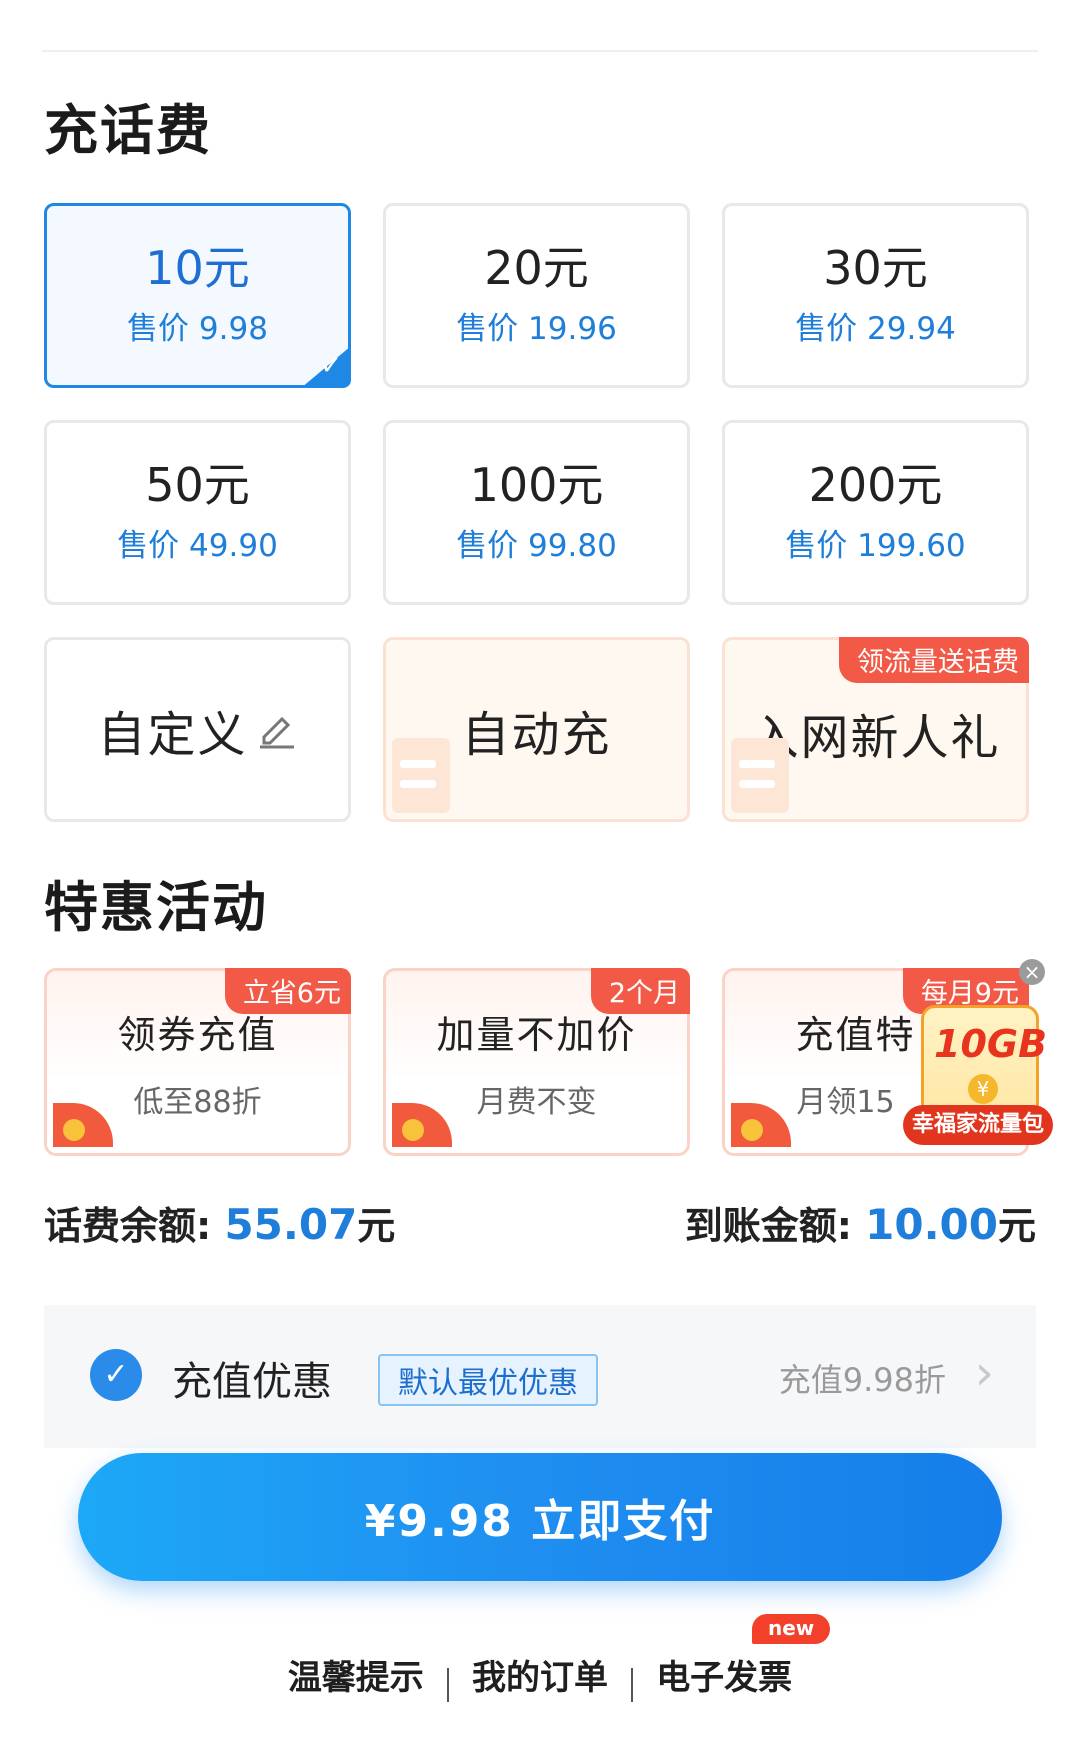  I want to click on promo-subtitle: 低至88折, so click(197, 1102).